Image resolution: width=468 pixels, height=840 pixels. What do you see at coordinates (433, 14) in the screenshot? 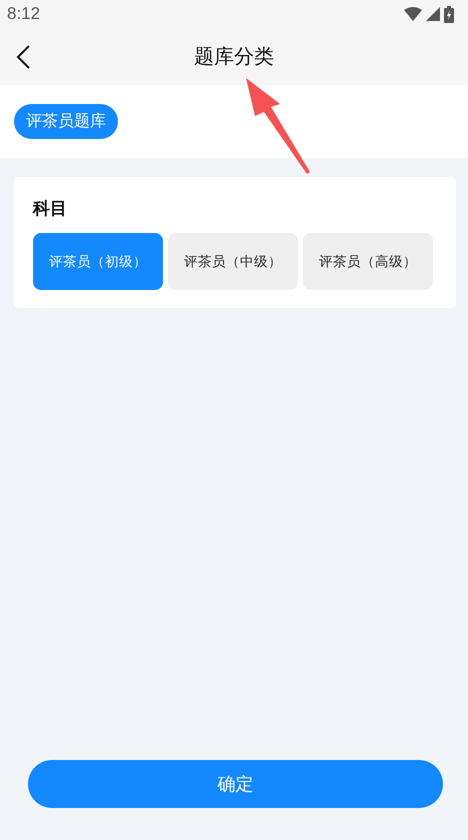
I see `signal-icon` at bounding box center [433, 14].